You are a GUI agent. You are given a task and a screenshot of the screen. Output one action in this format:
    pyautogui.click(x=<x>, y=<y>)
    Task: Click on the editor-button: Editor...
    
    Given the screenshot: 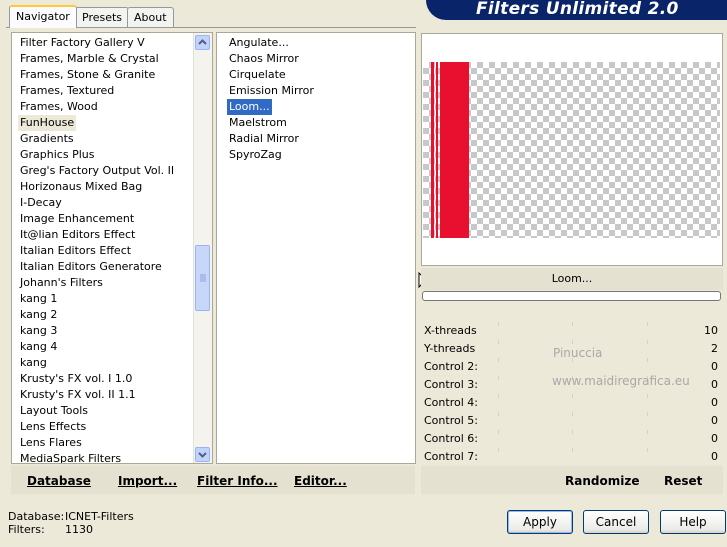 What is the action you would take?
    pyautogui.click(x=320, y=481)
    